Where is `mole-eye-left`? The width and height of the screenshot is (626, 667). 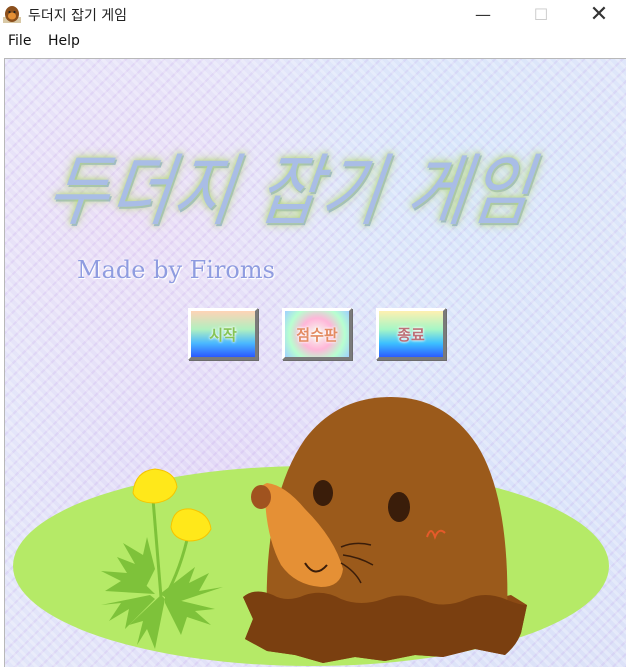
mole-eye-left is located at coordinates (323, 493).